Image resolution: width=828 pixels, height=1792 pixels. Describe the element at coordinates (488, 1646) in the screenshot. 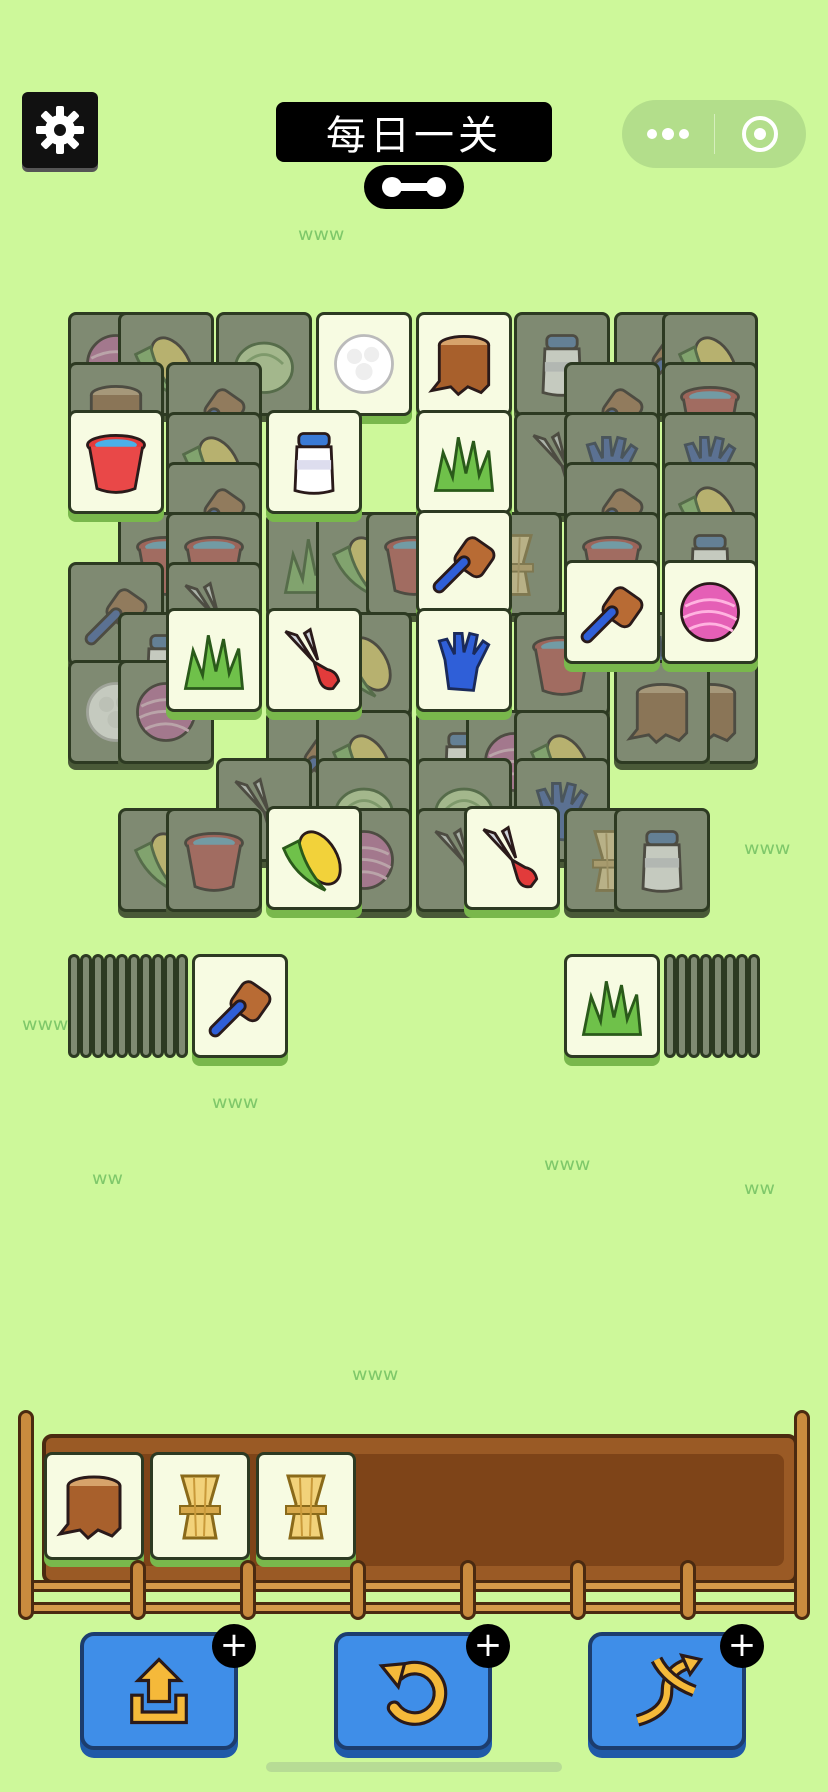

I see `undo-add-badge: +` at that location.